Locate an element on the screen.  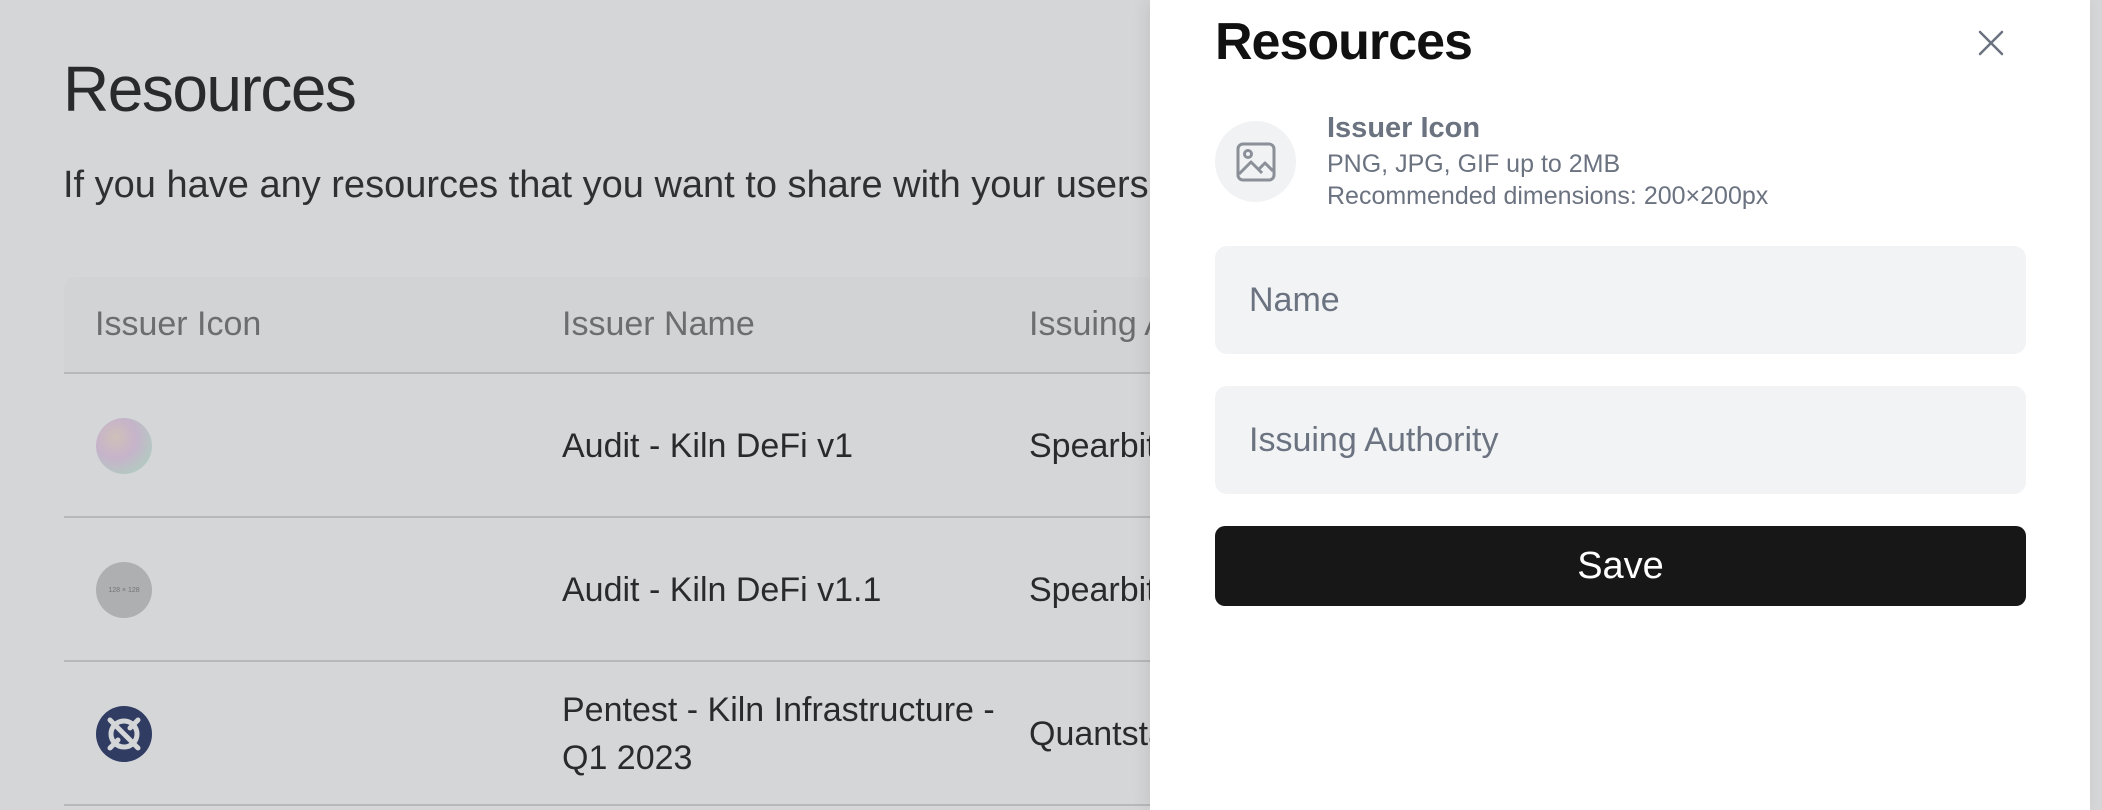
save-button: Save is located at coordinates (1620, 566).